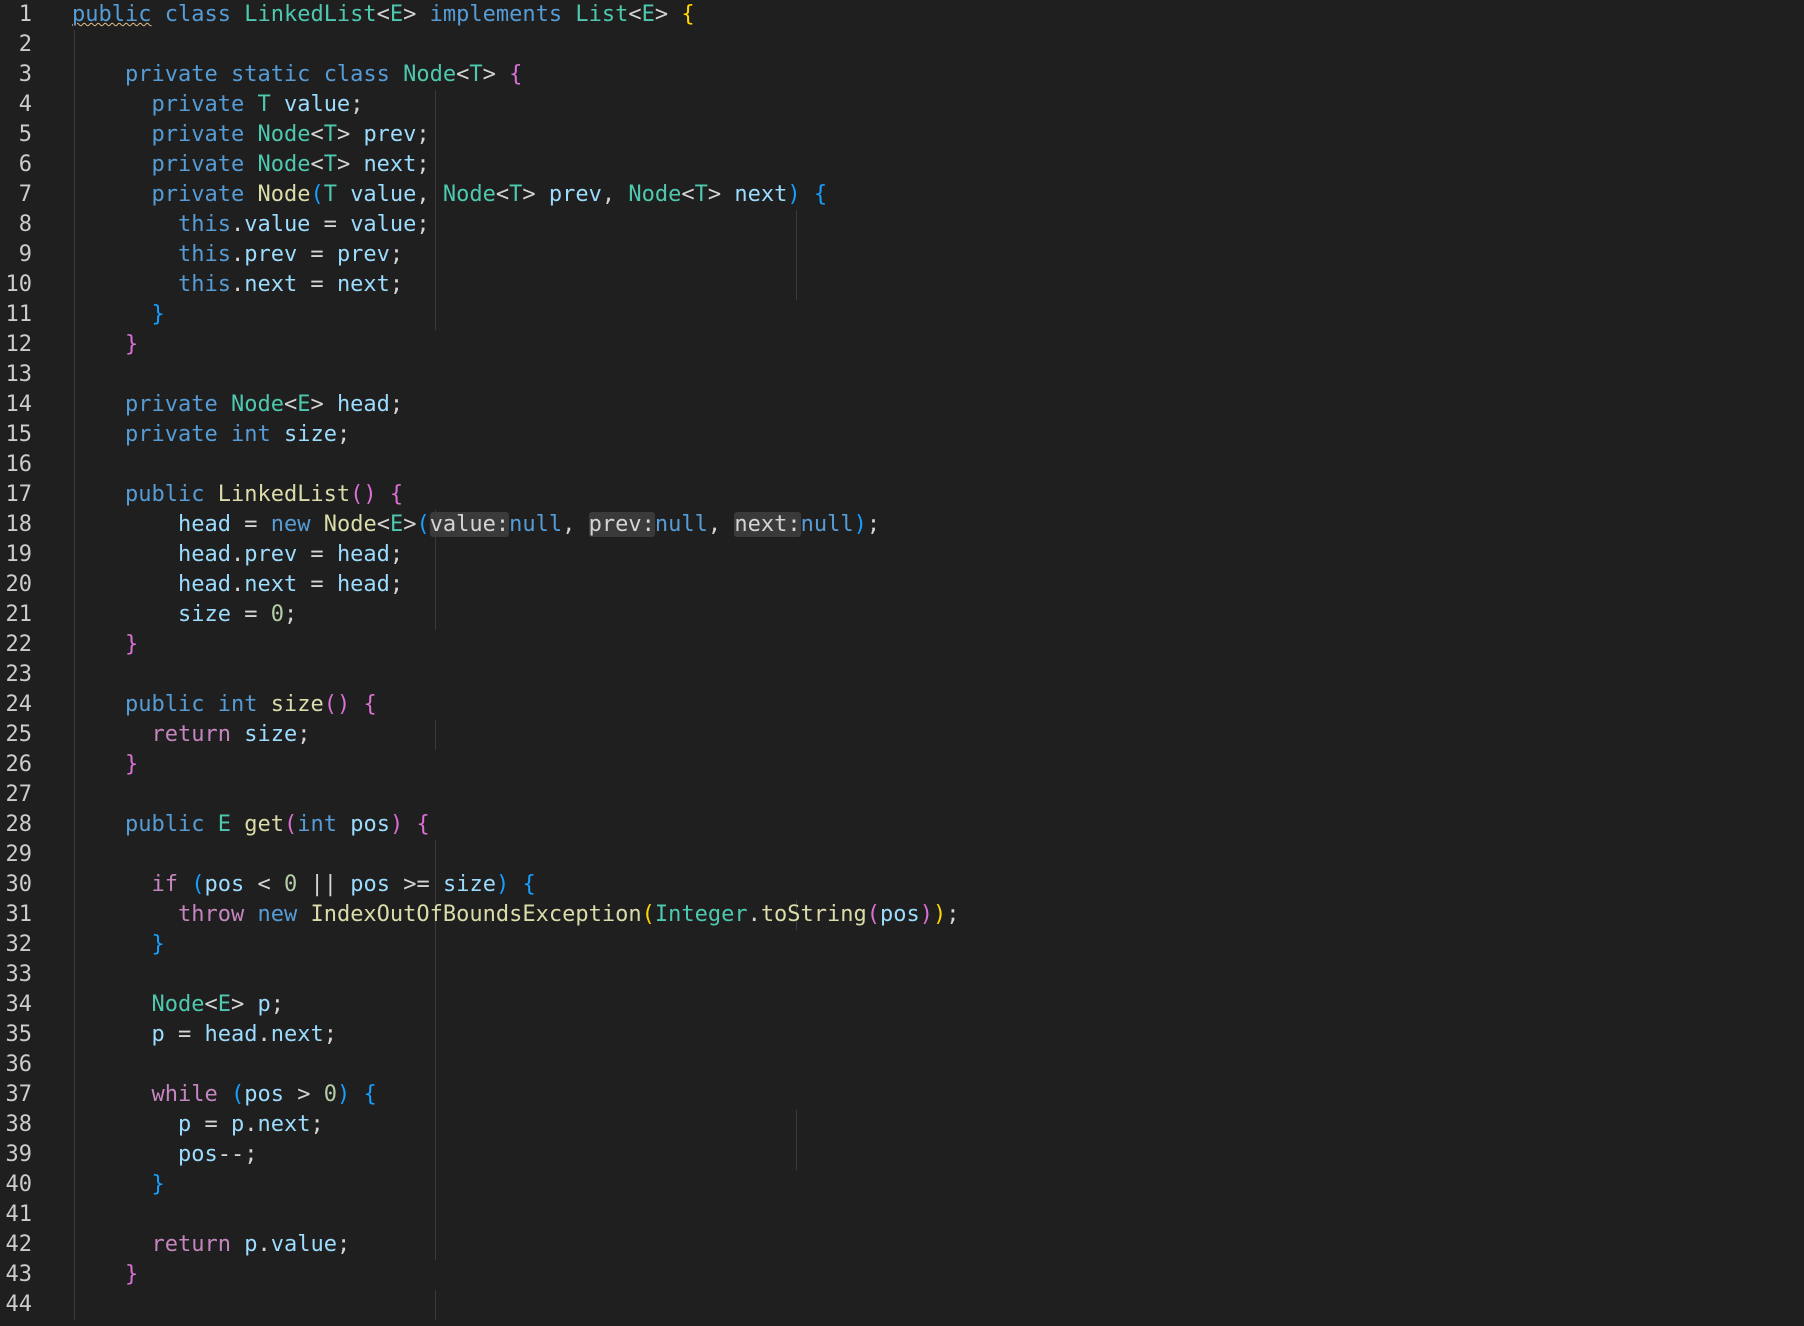 Image resolution: width=1804 pixels, height=1326 pixels. I want to click on code-line: 24 public int size() {, so click(902, 705).